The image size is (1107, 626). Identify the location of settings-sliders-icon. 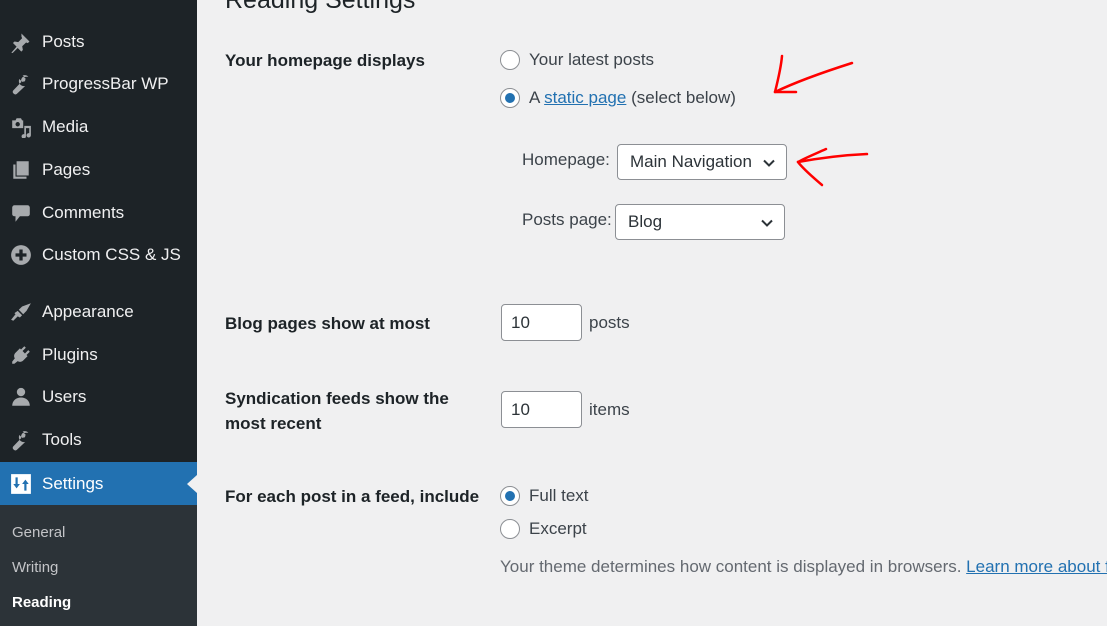
(21, 484).